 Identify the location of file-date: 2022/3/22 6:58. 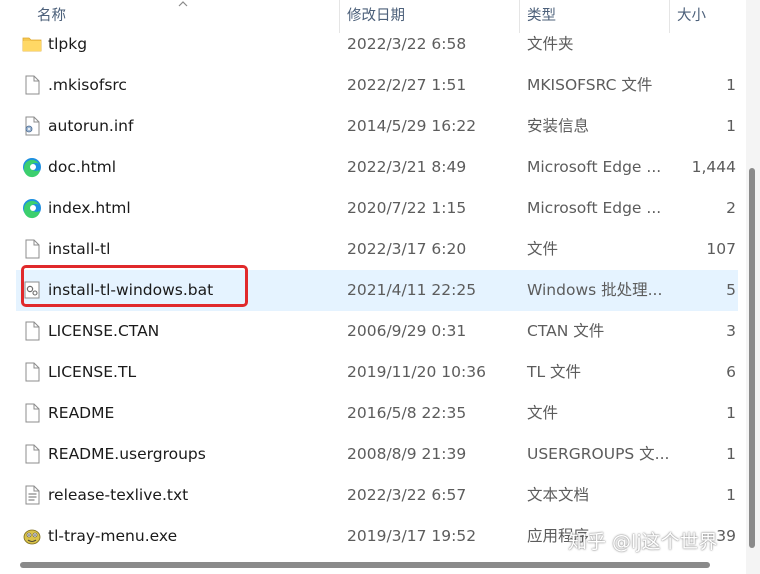
(407, 44).